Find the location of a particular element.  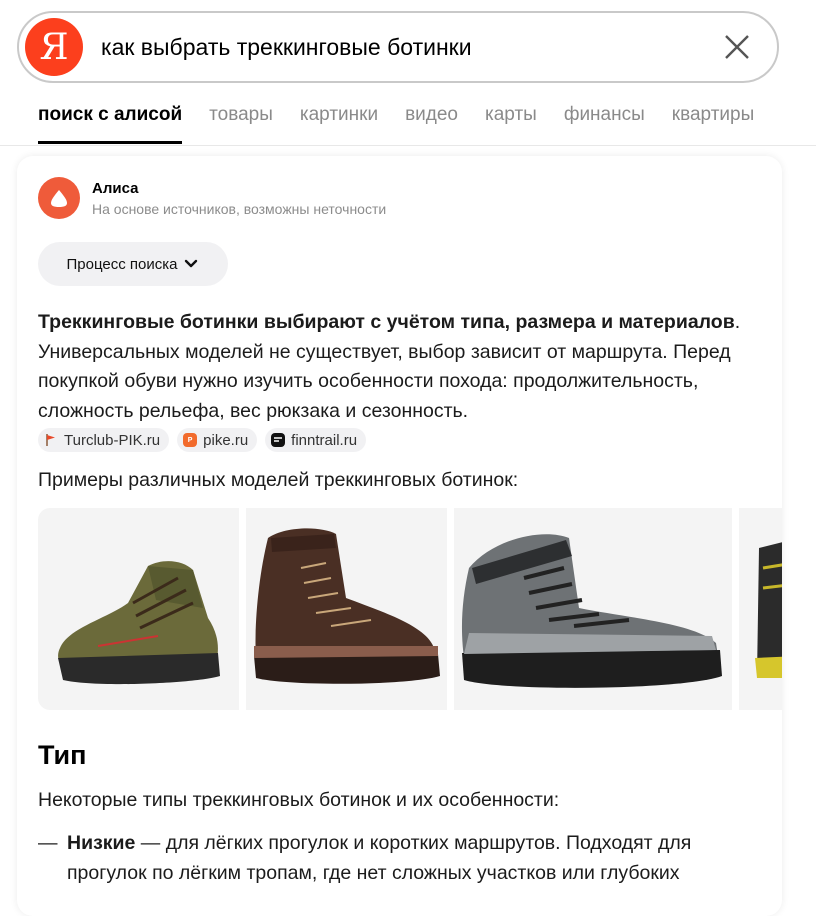

alice-name: Алиса is located at coordinates (115, 188).